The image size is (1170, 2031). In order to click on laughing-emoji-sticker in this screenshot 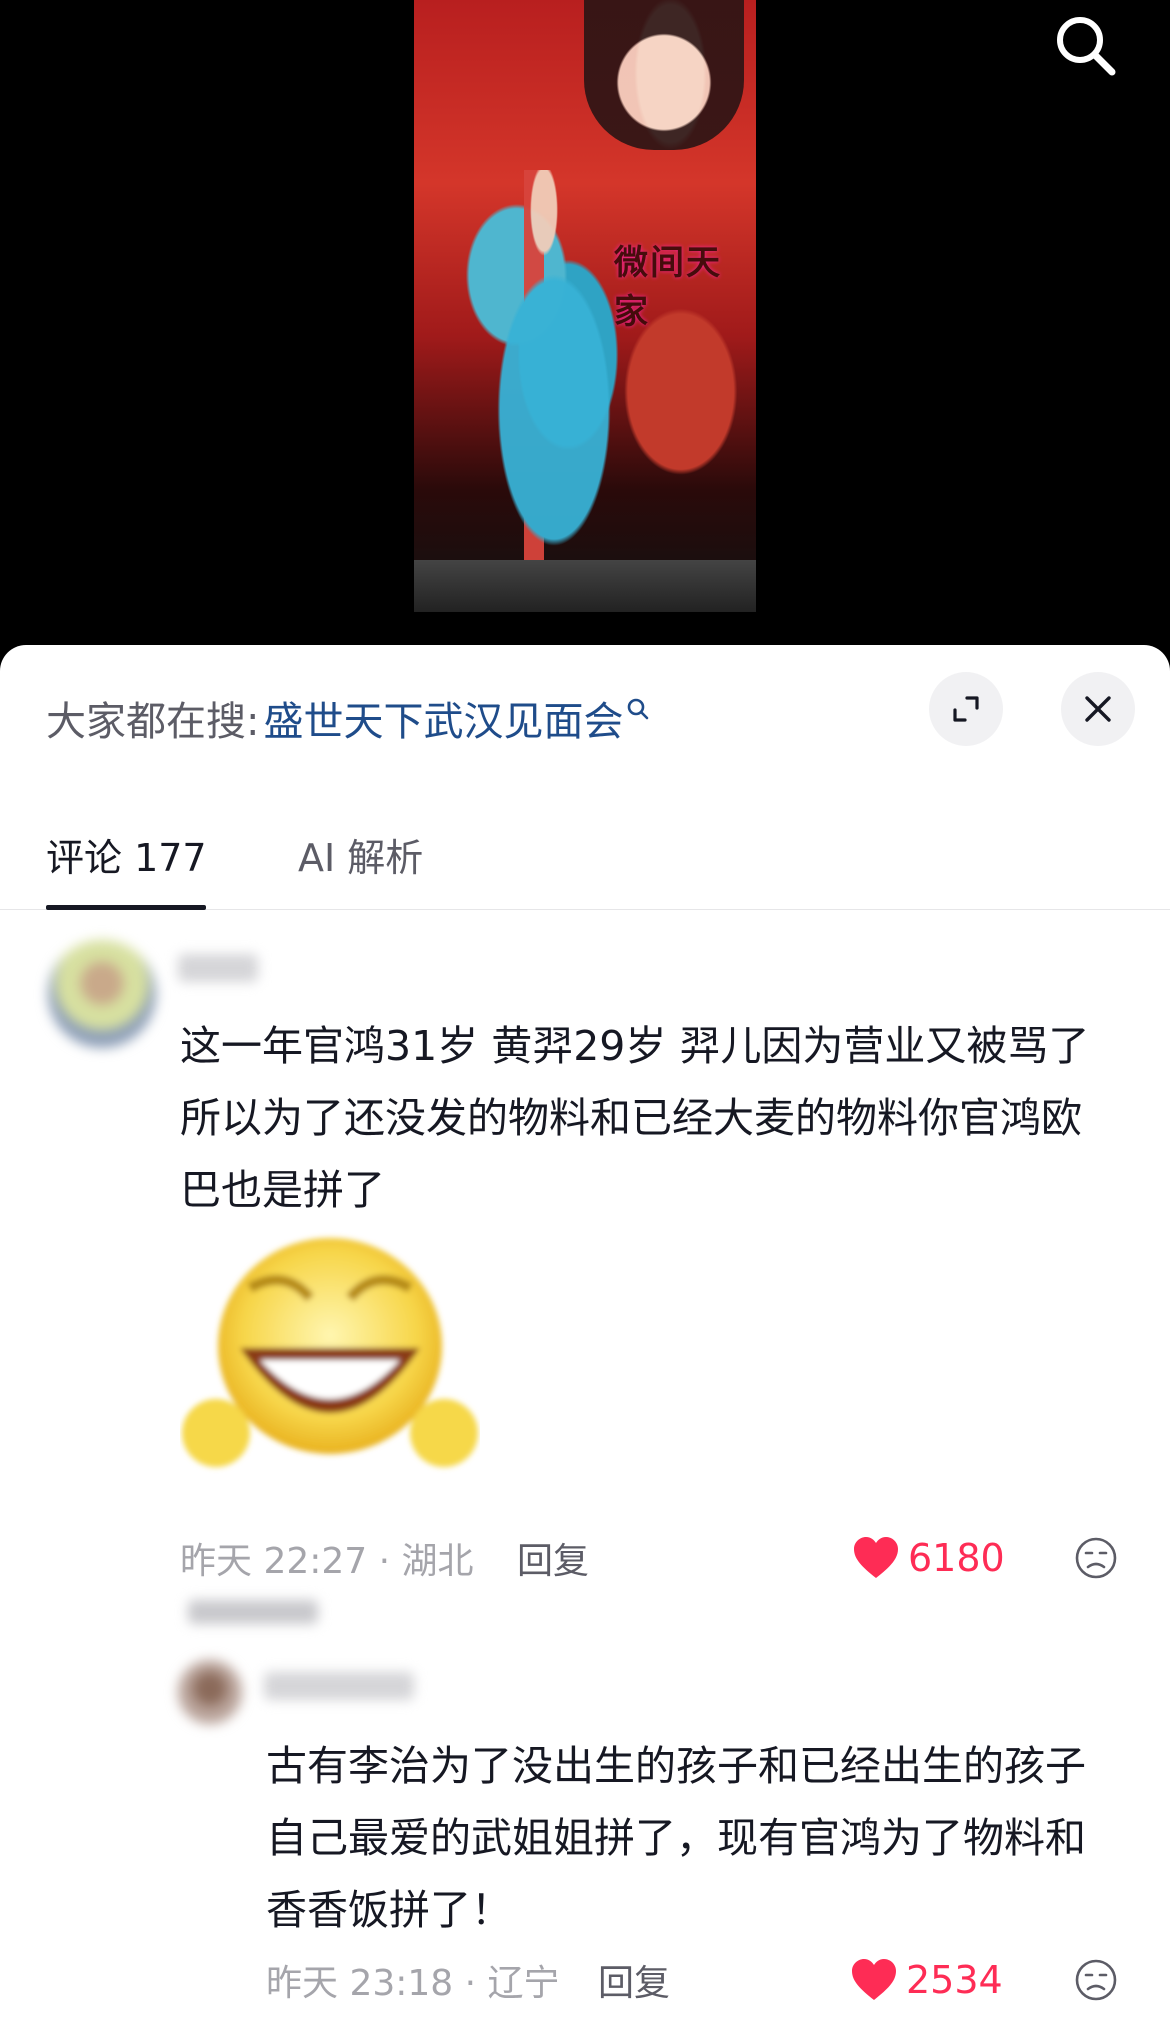, I will do `click(330, 1353)`.